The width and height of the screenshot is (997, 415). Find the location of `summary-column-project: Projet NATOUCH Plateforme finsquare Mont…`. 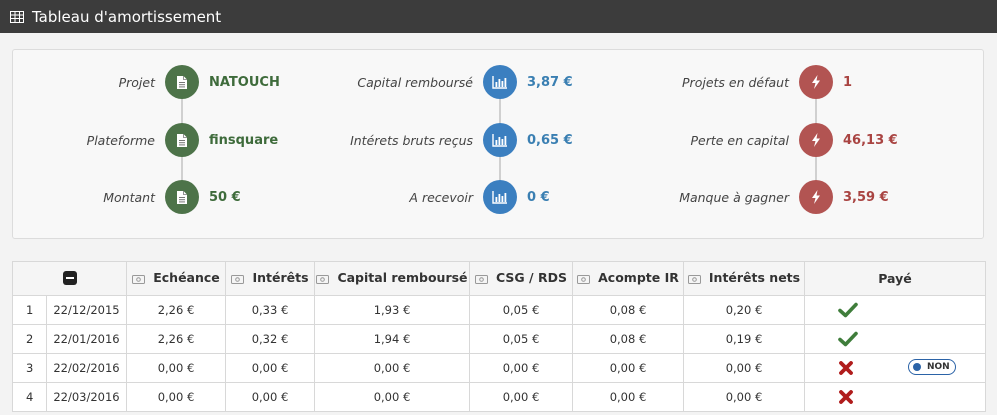

summary-column-project: Projet NATOUCH Plateforme finsquare Mont… is located at coordinates (175, 145).